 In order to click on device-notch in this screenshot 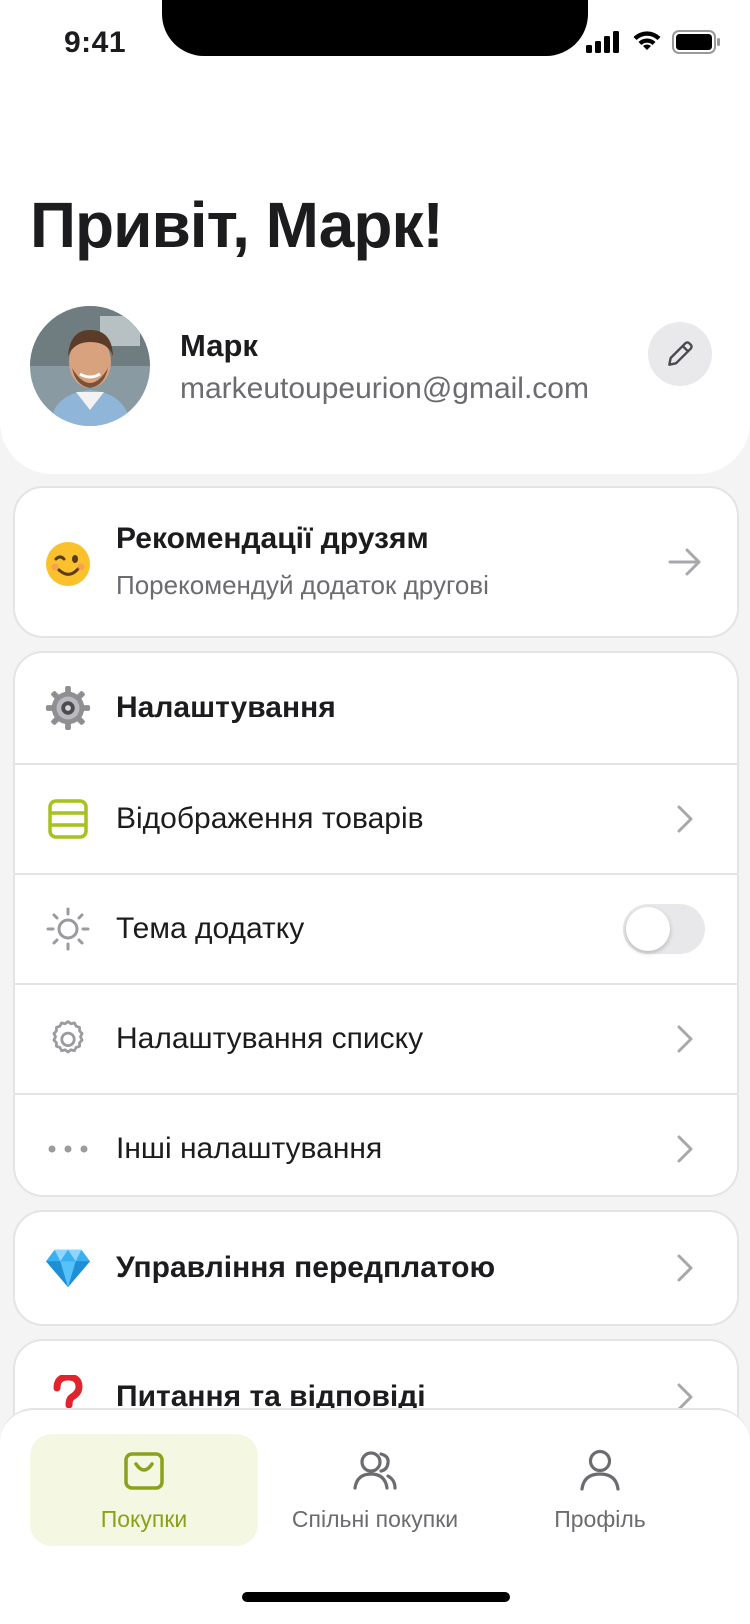, I will do `click(375, 28)`.